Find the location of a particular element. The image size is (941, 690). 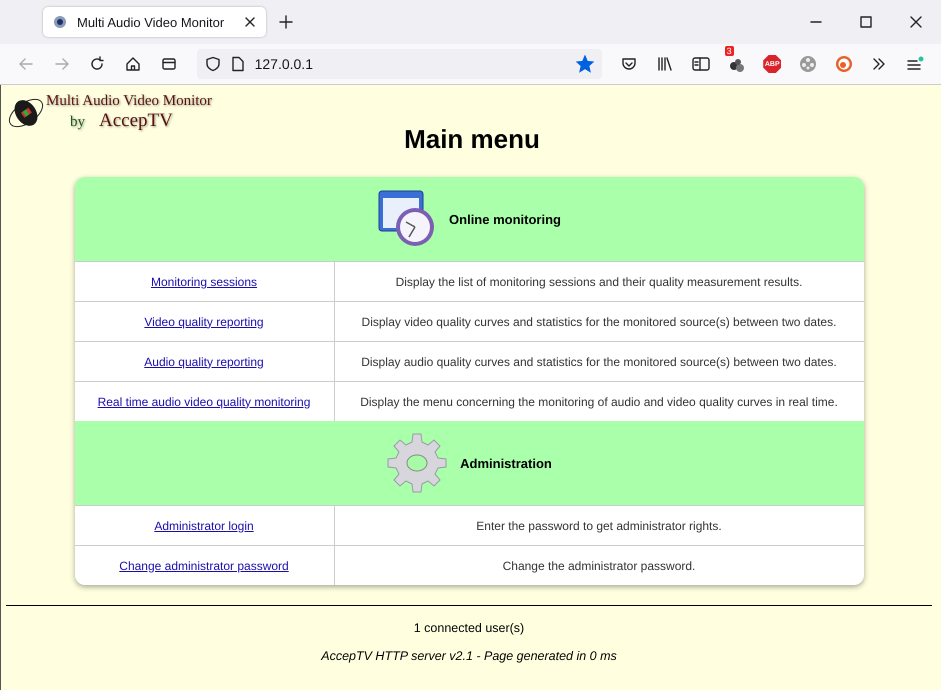

duck-icon is located at coordinates (843, 64).